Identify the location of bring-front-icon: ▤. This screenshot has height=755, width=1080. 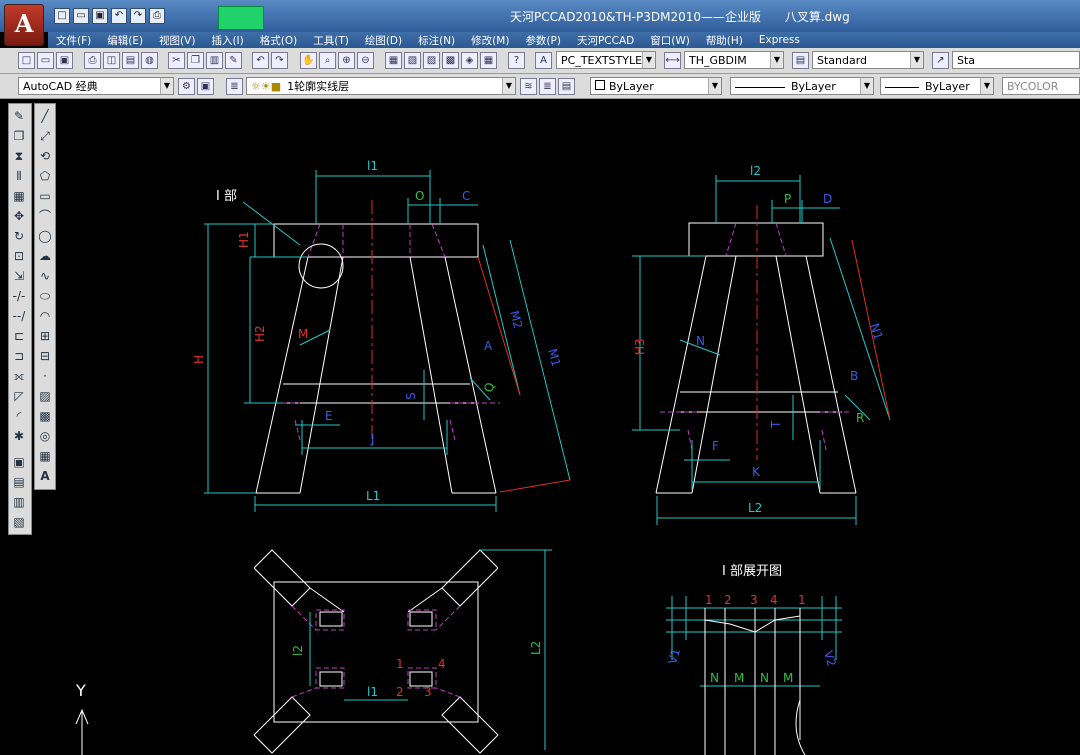
(19, 482).